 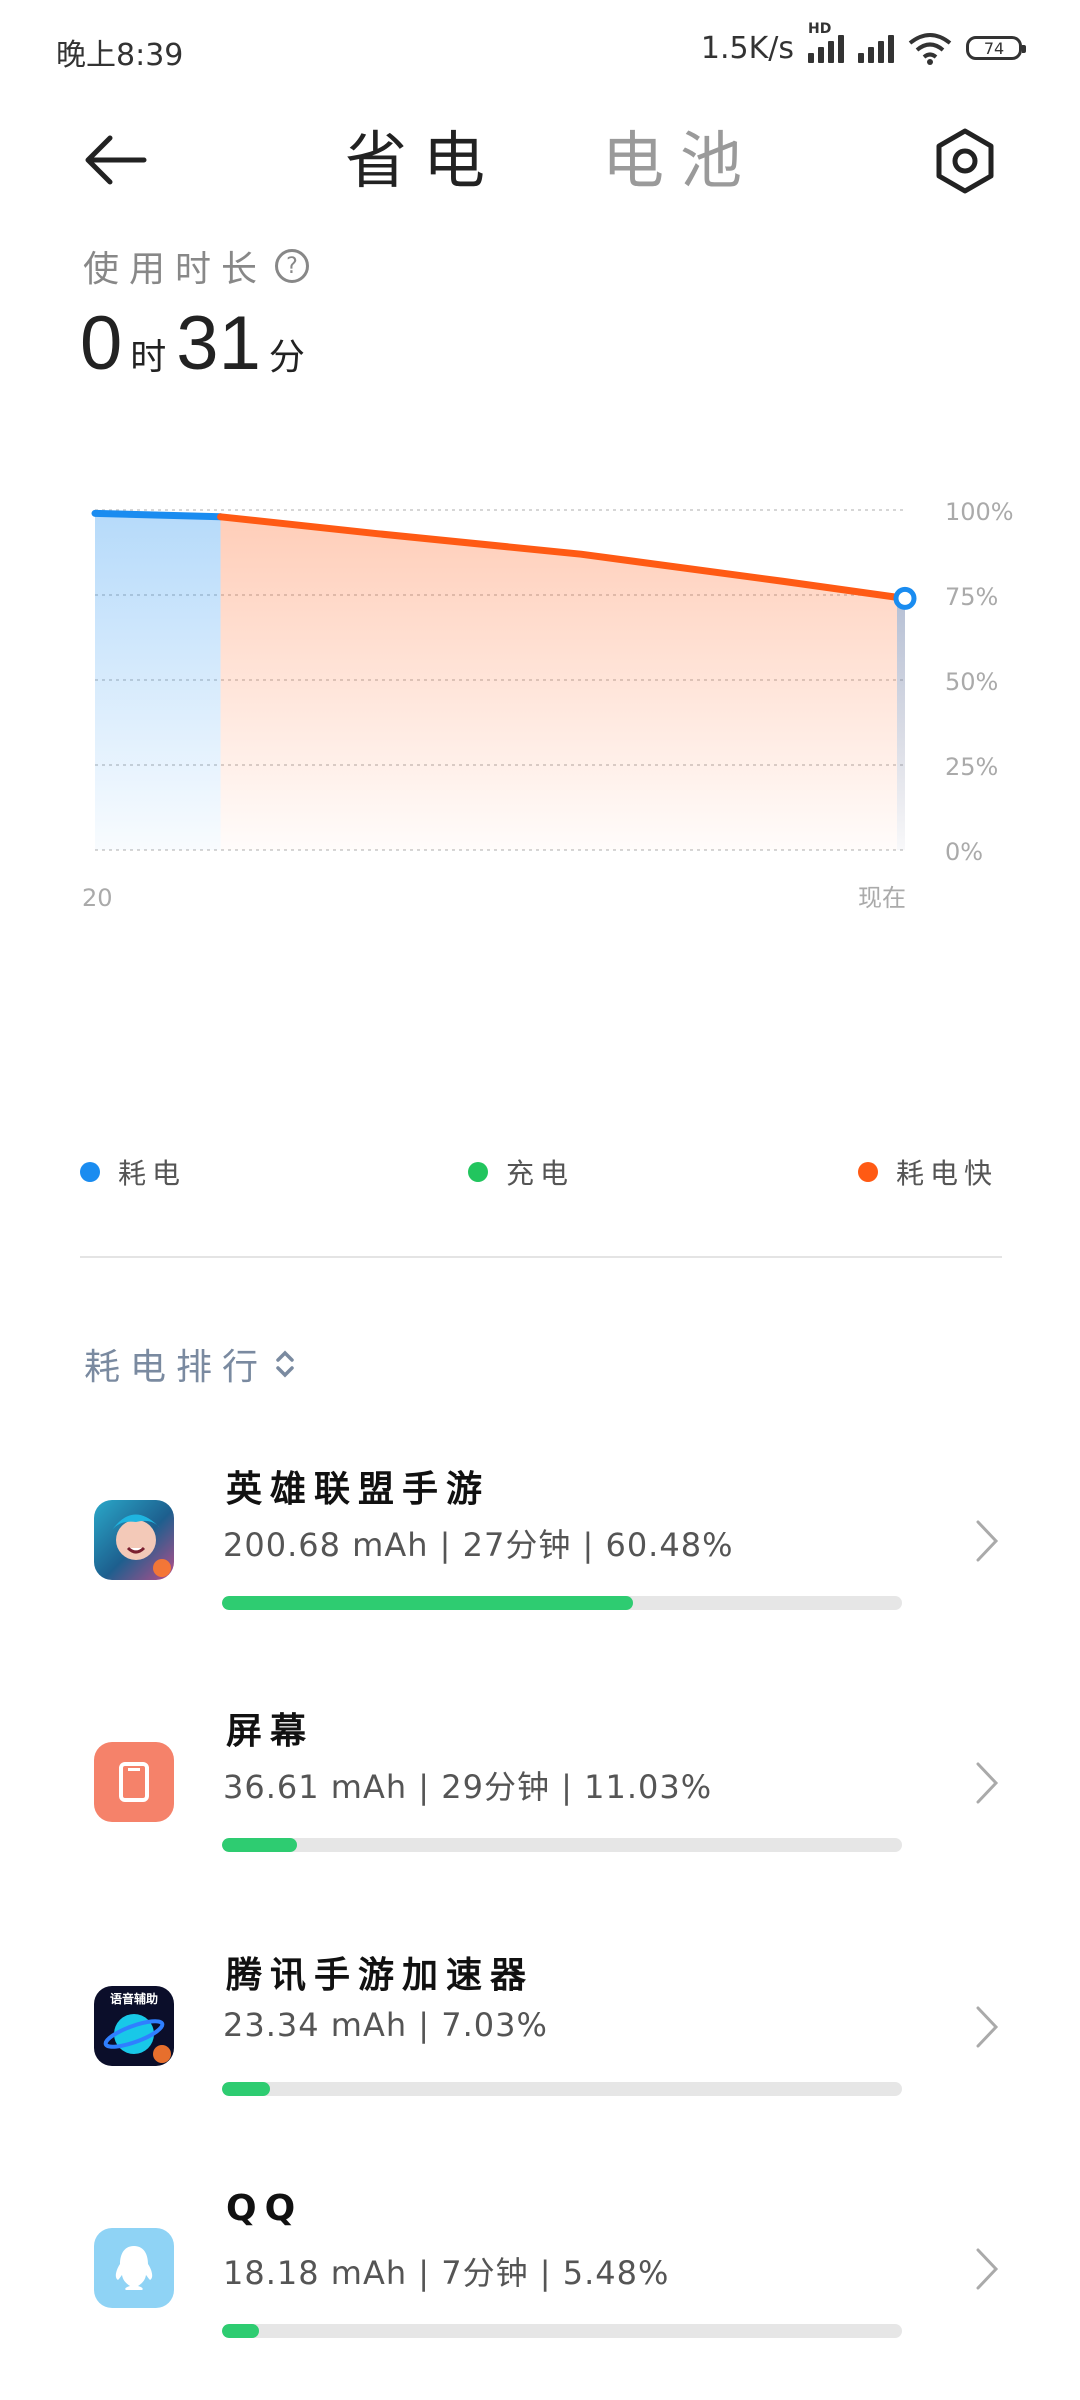 I want to click on y-tick-label: 0%, so click(x=964, y=852).